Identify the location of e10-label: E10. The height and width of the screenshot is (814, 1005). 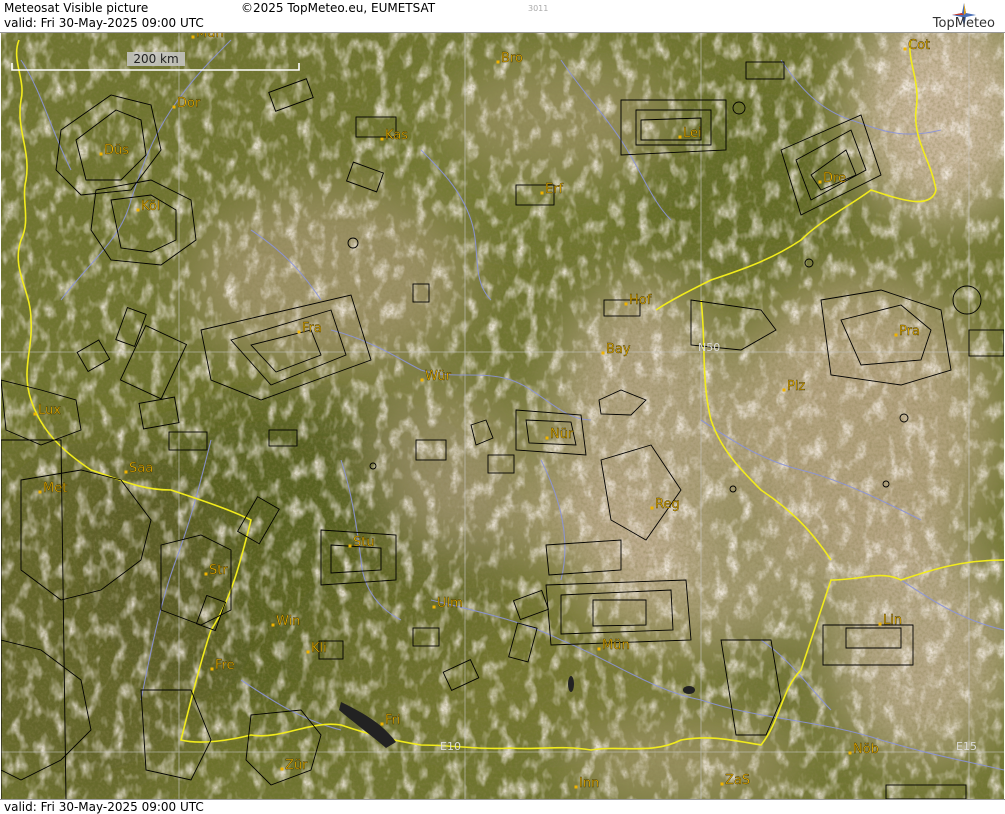
(450, 746).